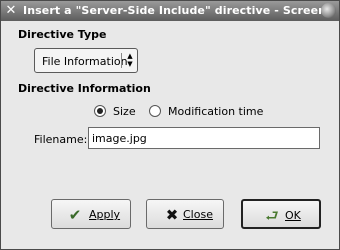 This screenshot has height=250, width=340. I want to click on directive-type-value: File Information, so click(85, 61).